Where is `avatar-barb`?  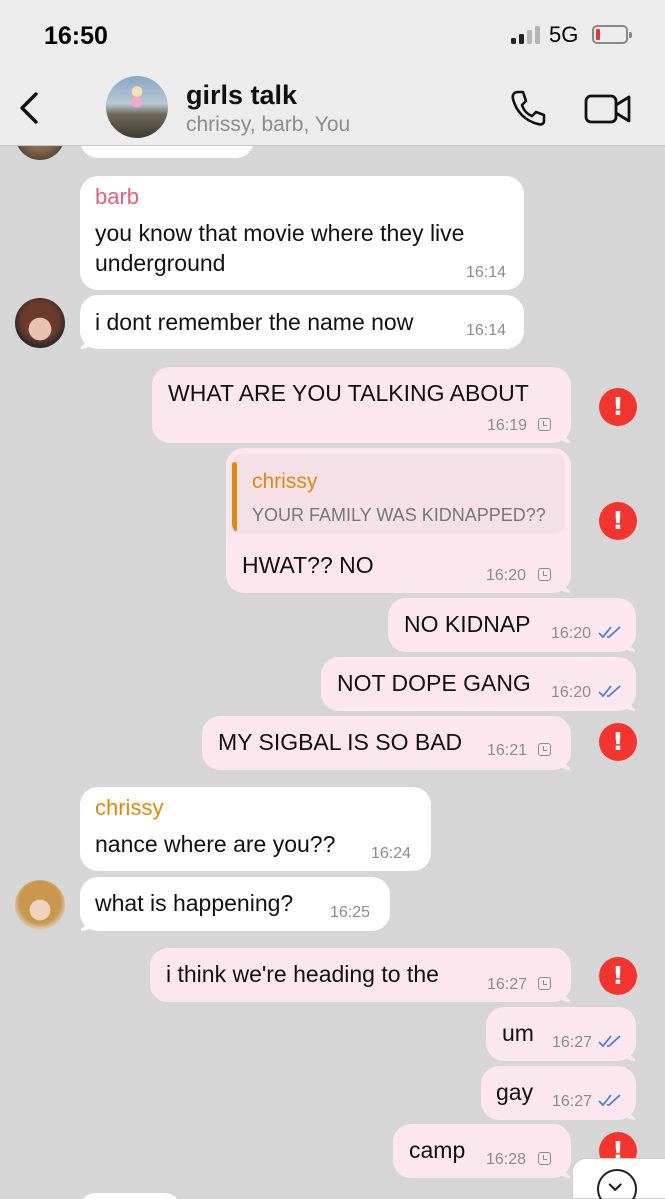
avatar-barb is located at coordinates (40, 323).